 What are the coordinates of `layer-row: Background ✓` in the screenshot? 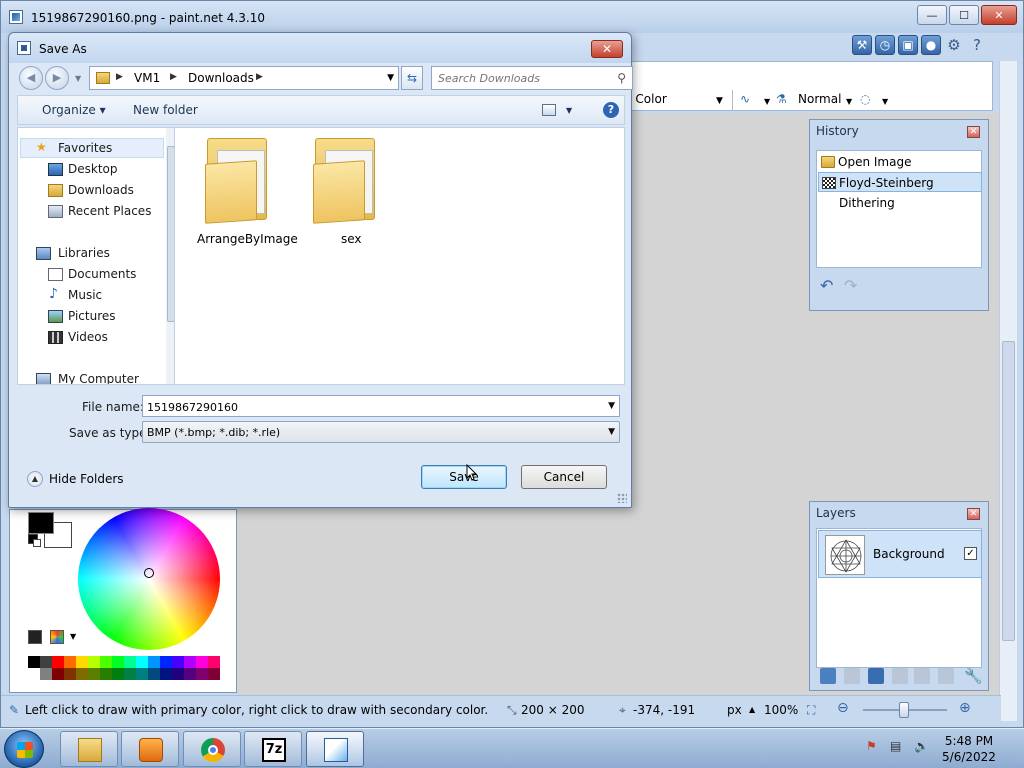 It's located at (900, 554).